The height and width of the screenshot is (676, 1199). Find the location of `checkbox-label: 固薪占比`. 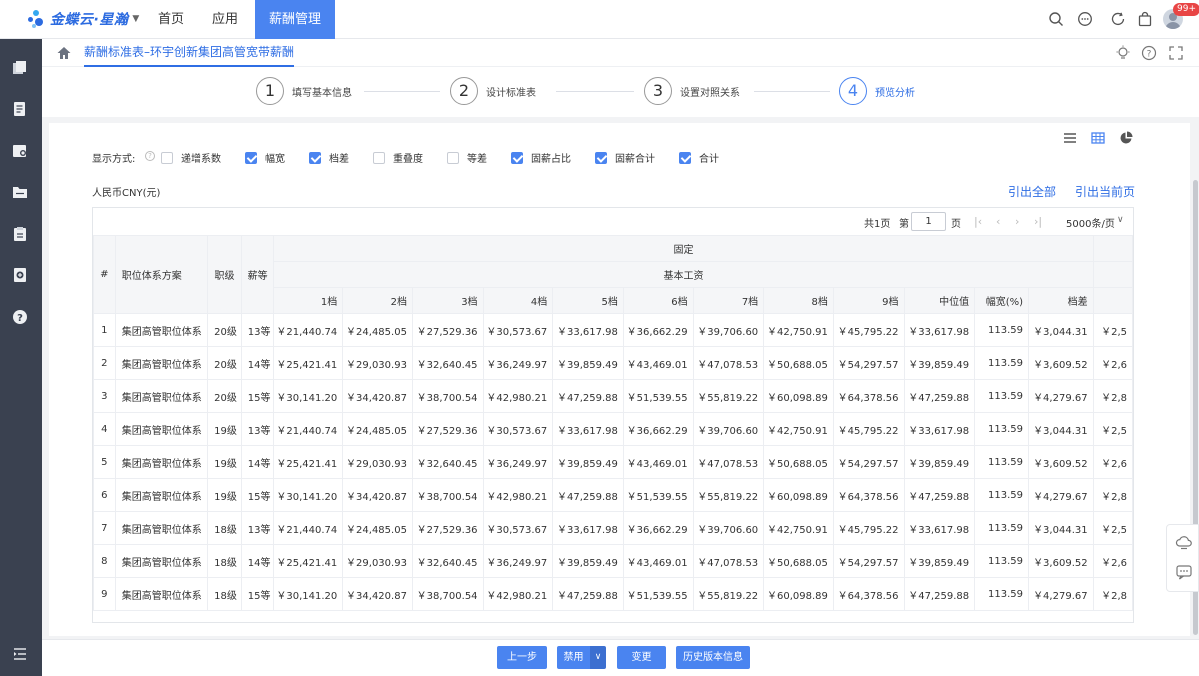

checkbox-label: 固薪占比 is located at coordinates (551, 159).